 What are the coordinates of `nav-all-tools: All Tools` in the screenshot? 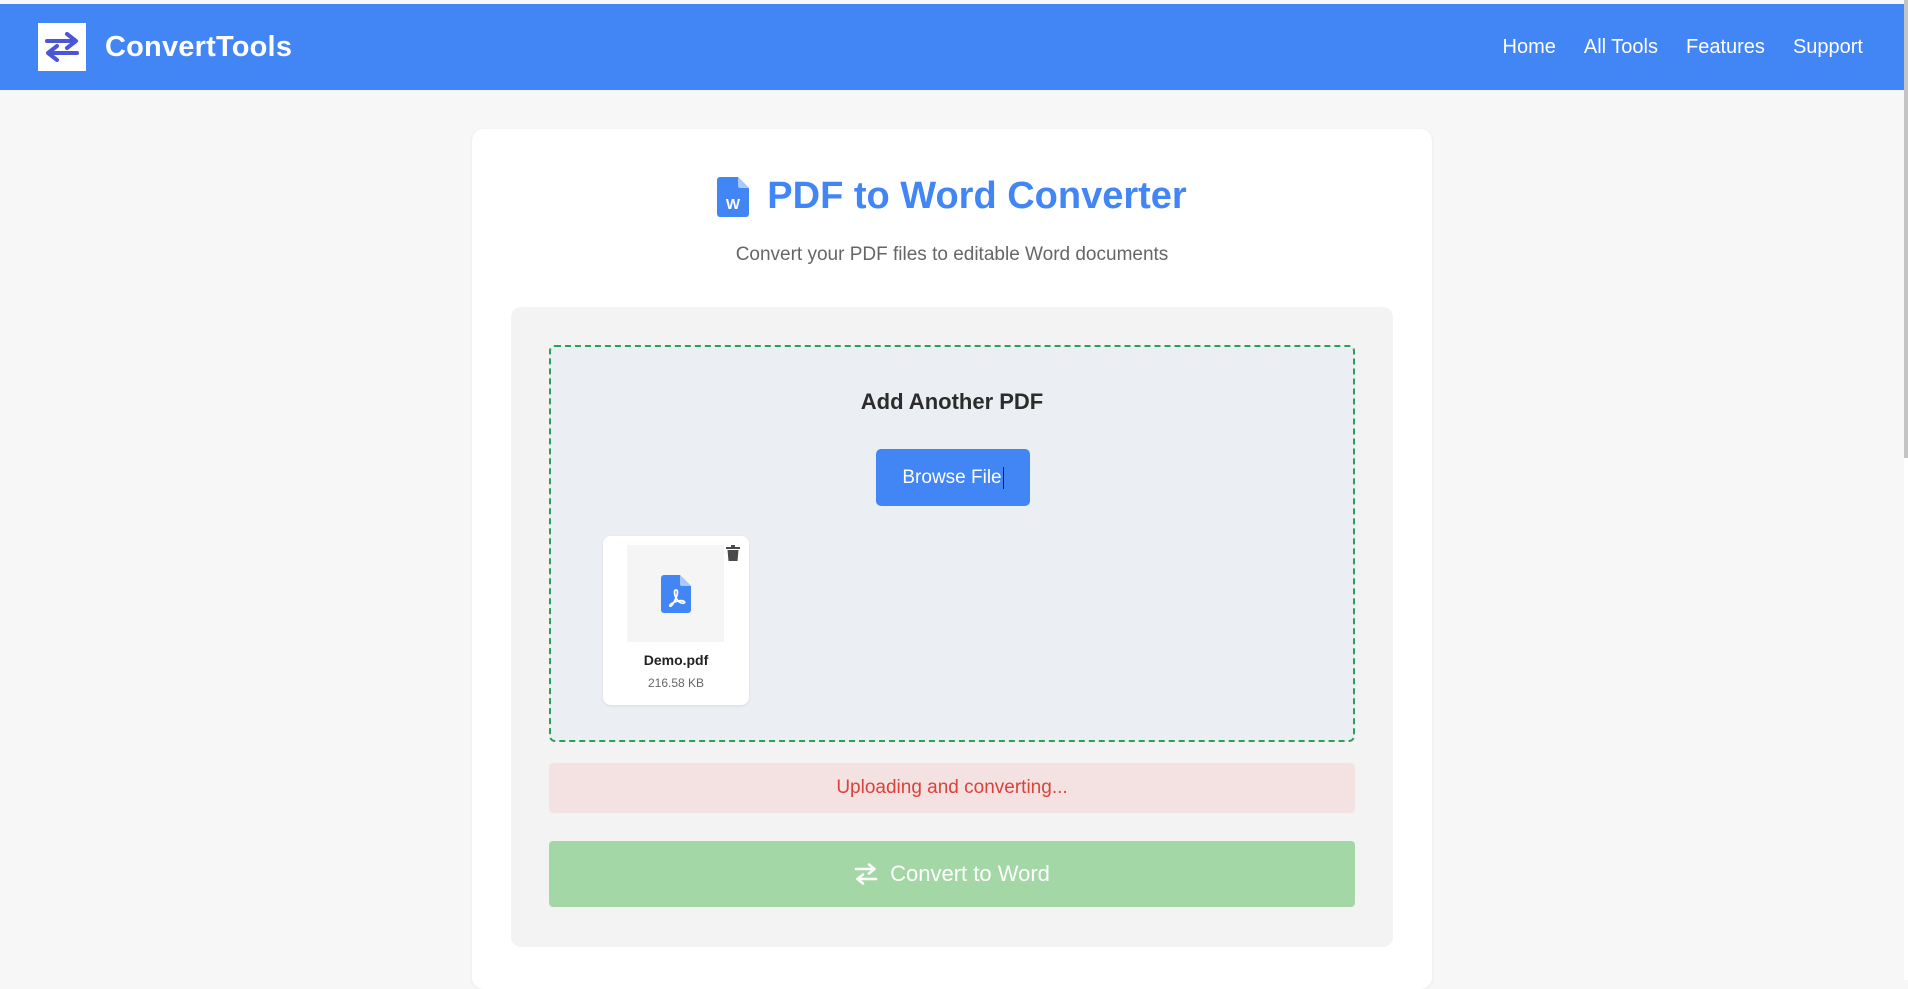 It's located at (1621, 47).